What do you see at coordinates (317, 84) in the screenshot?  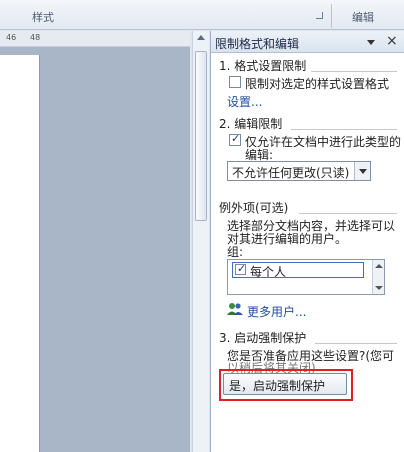 I see `restrict-formatting-label: 限制对选定的样式设置格式` at bounding box center [317, 84].